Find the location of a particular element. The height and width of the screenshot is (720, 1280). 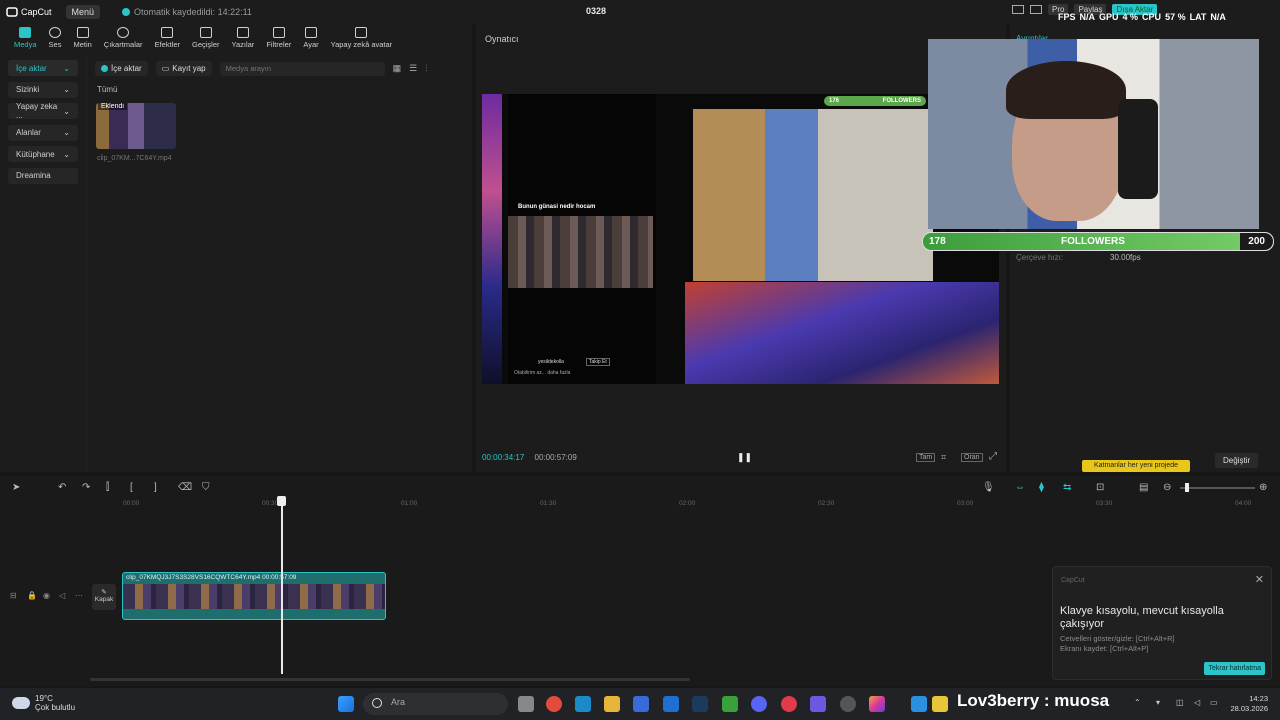

record-button: ▭ Kayıt yap is located at coordinates (183, 68).